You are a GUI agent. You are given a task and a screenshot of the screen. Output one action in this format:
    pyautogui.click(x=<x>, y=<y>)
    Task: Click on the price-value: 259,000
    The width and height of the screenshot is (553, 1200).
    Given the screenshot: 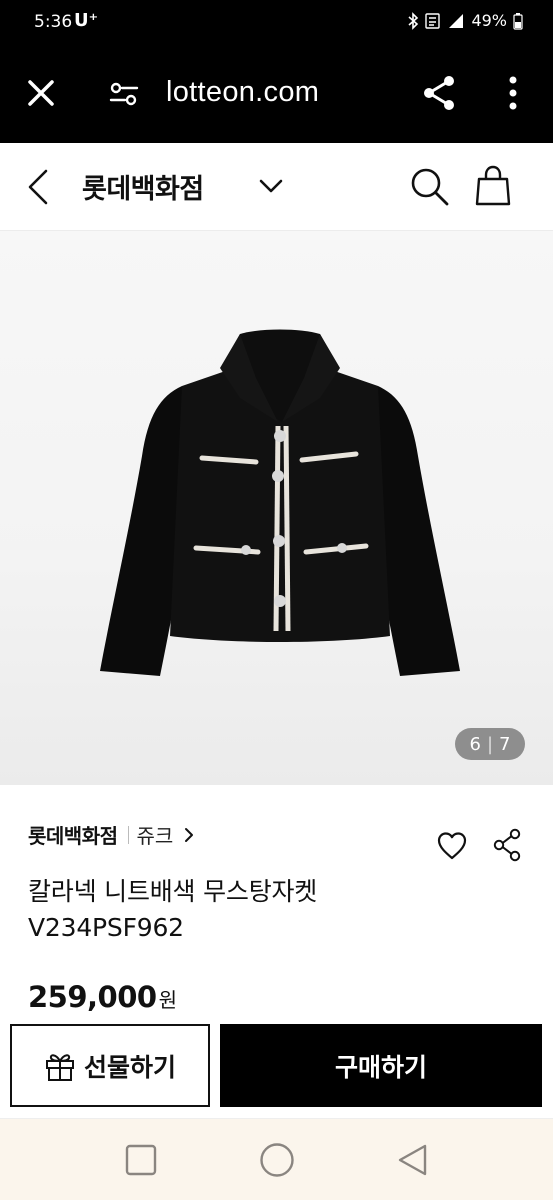 What is the action you would take?
    pyautogui.click(x=92, y=997)
    